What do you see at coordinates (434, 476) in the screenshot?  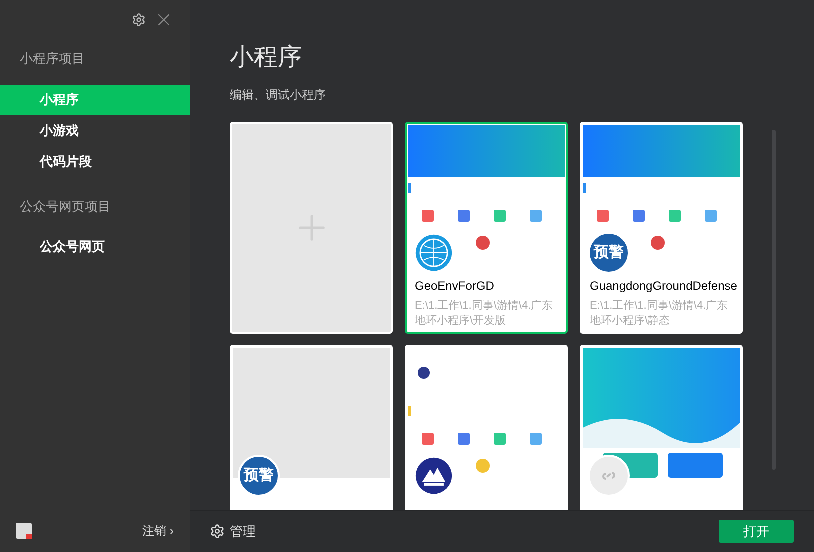 I see `mountain-logo-icon` at bounding box center [434, 476].